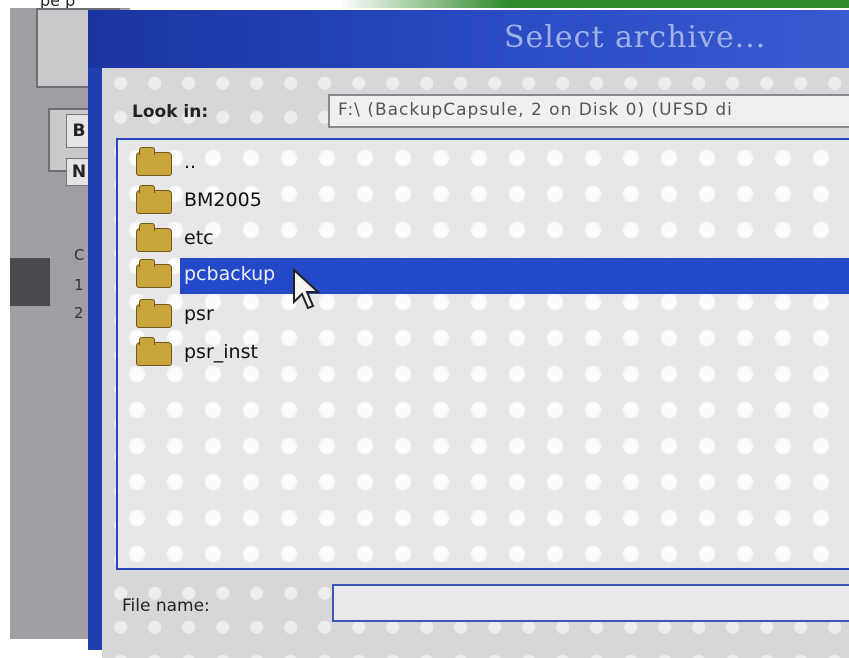 The width and height of the screenshot is (849, 658). Describe the element at coordinates (486, 316) in the screenshot. I see `list-item-psr: psr` at that location.